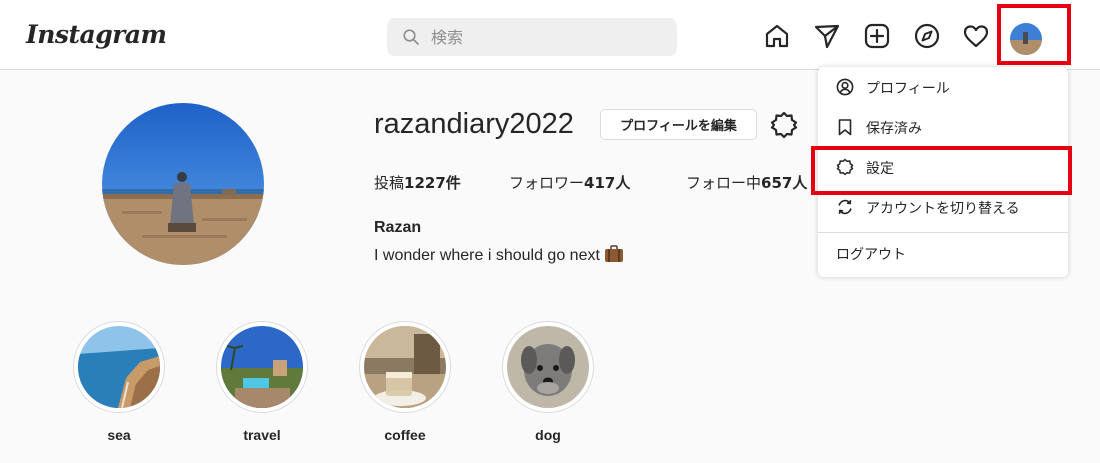  I want to click on highlight-cover-sea, so click(119, 367).